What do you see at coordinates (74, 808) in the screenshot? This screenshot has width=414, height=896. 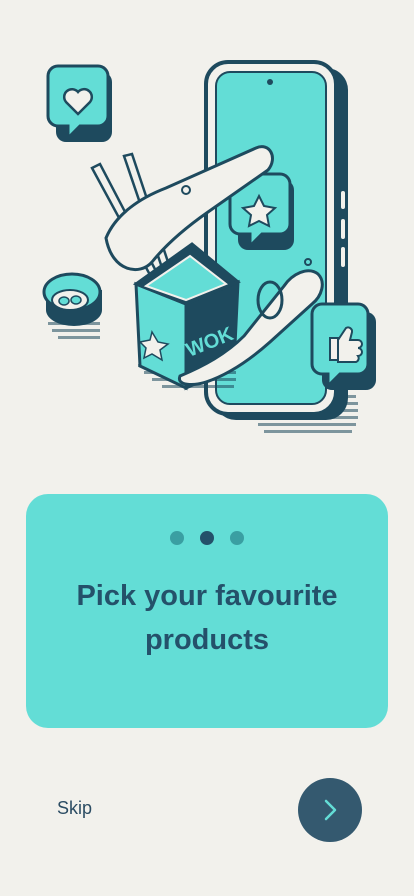 I see `skip-button: Skip` at bounding box center [74, 808].